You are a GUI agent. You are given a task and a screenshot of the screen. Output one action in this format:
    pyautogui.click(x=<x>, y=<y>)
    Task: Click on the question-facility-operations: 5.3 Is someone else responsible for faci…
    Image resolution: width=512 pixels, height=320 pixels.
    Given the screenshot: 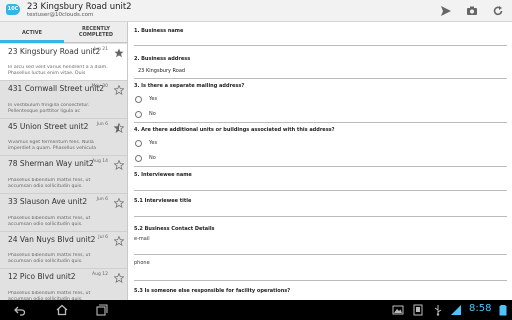 What is the action you would take?
    pyautogui.click(x=212, y=291)
    